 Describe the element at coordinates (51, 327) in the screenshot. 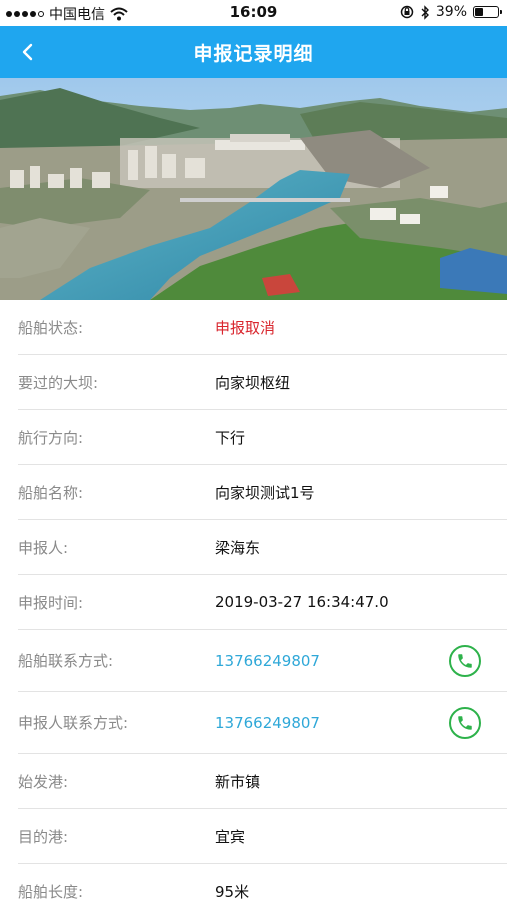

I see `detail-label: 船舶状态:` at that location.